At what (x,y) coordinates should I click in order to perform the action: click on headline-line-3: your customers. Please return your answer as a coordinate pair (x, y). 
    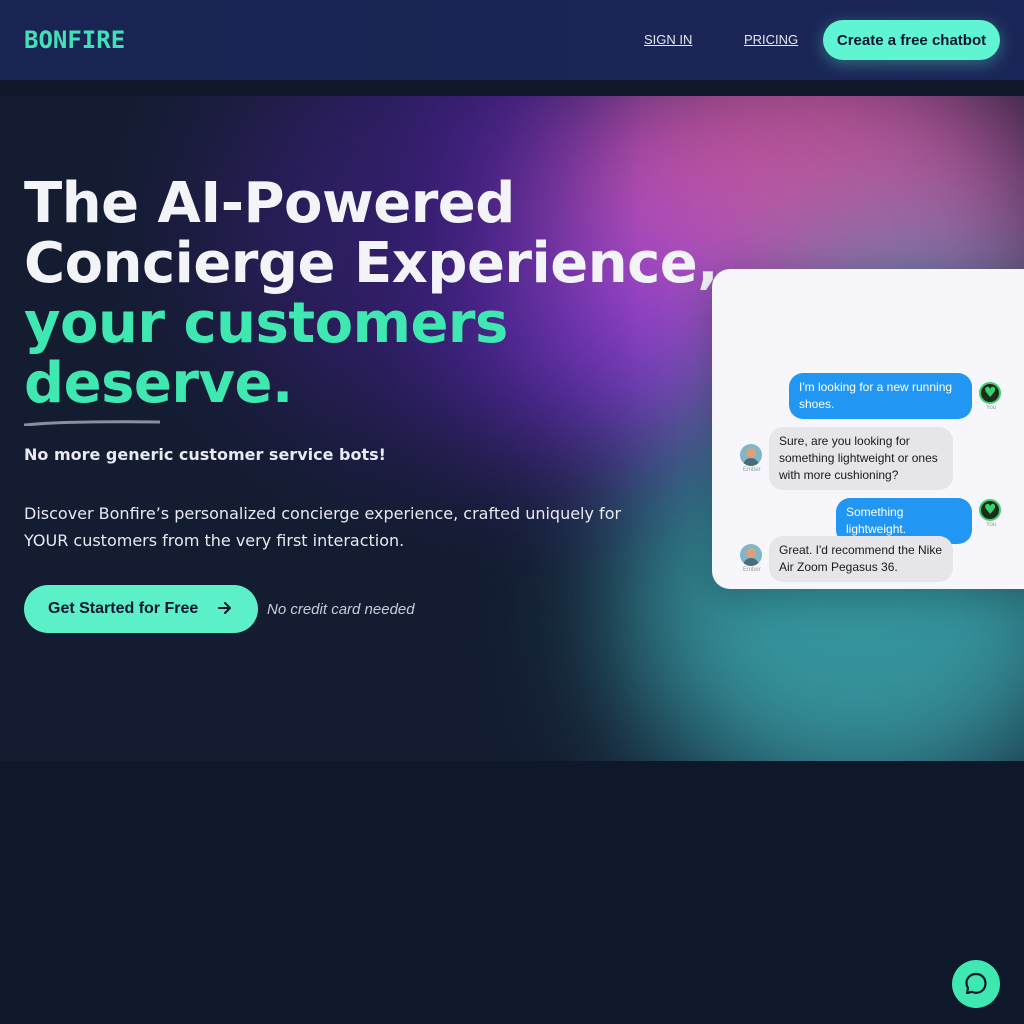
    Looking at the image, I should click on (266, 323).